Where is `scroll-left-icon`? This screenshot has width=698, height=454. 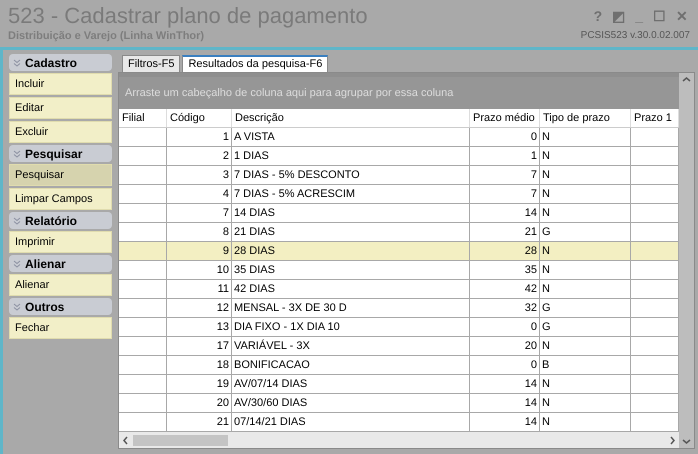 scroll-left-icon is located at coordinates (125, 440).